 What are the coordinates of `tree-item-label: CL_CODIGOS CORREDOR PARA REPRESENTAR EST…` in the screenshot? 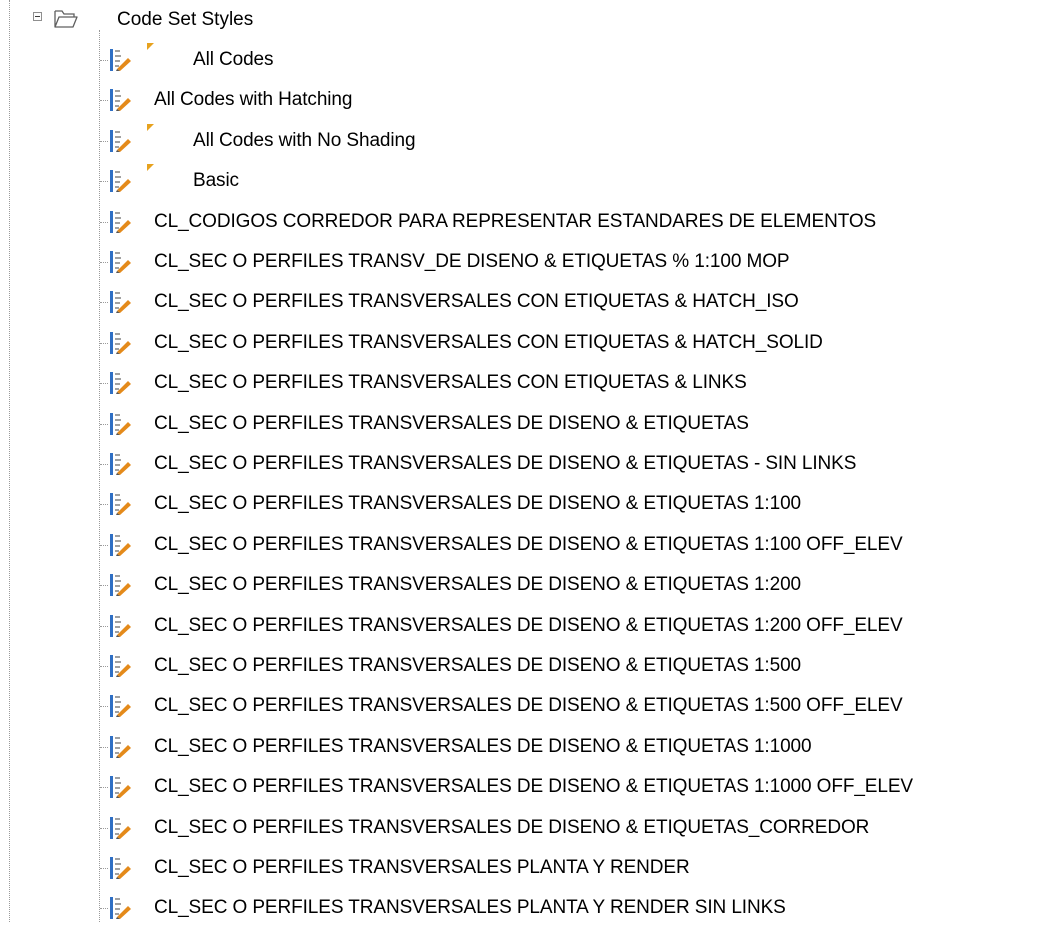 It's located at (515, 221).